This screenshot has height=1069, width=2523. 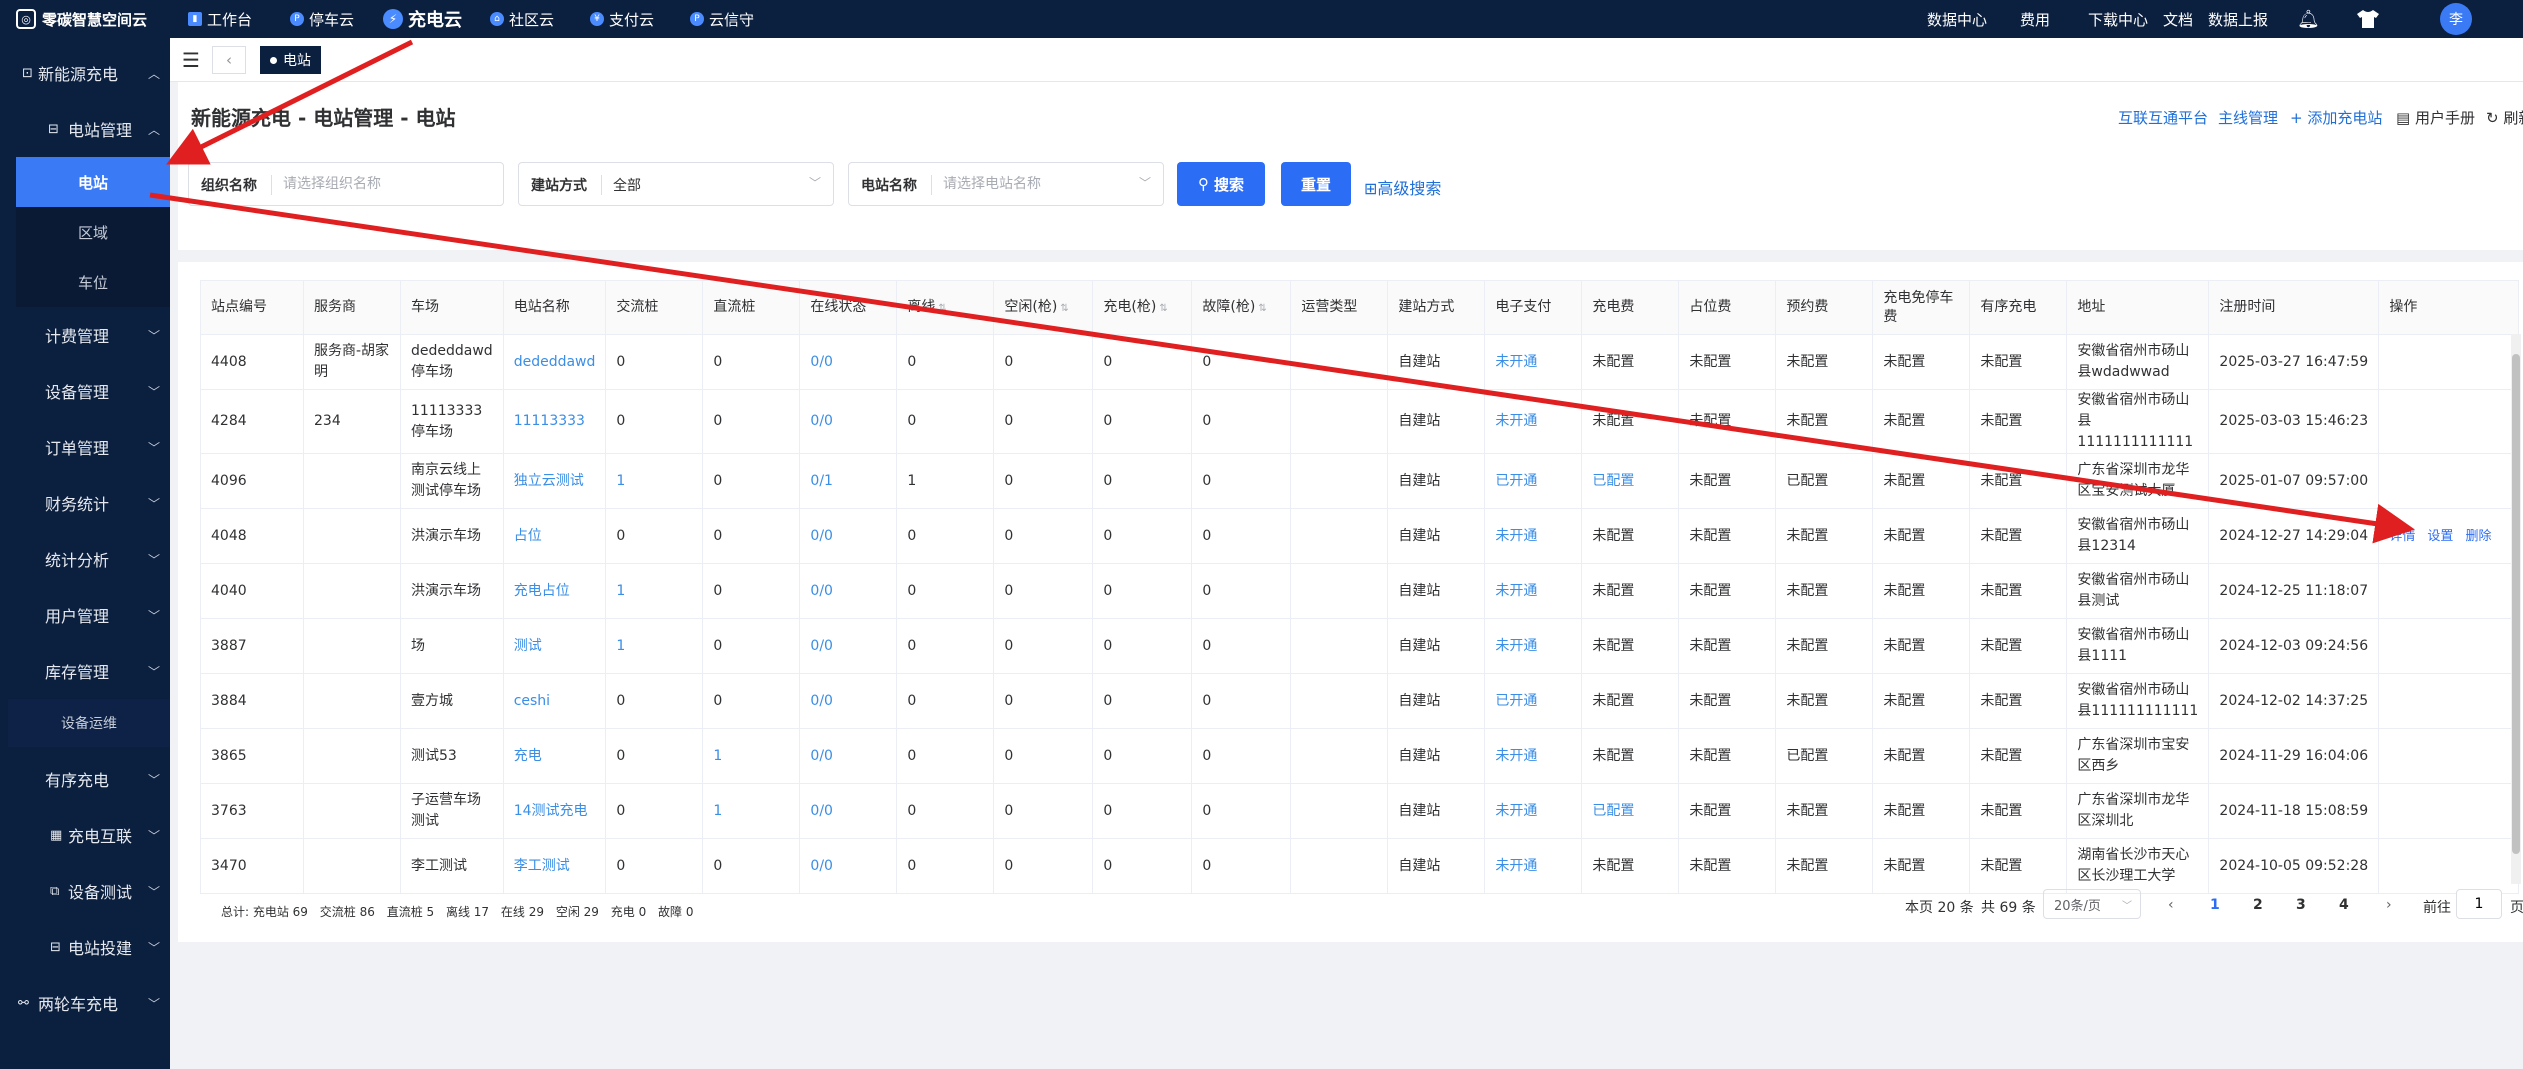 I want to click on table-cell: ceshi, so click(x=554, y=701).